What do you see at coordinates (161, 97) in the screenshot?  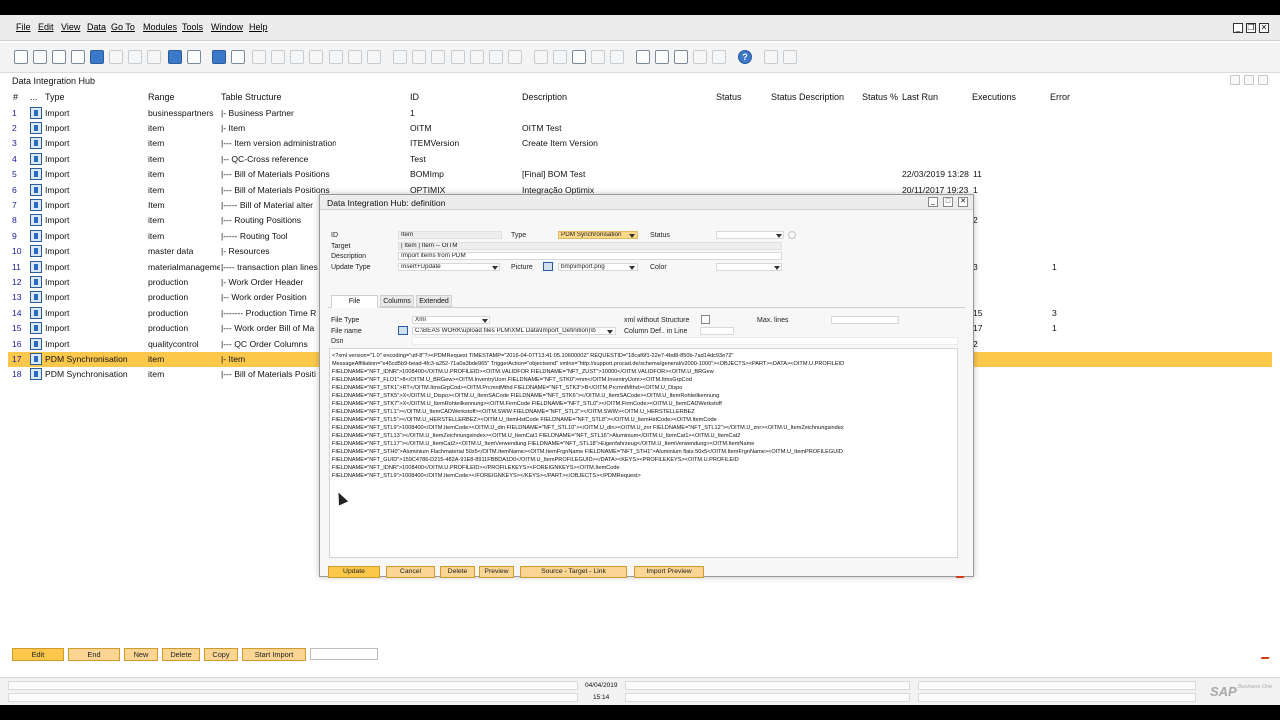 I see `col-header-range: Range` at bounding box center [161, 97].